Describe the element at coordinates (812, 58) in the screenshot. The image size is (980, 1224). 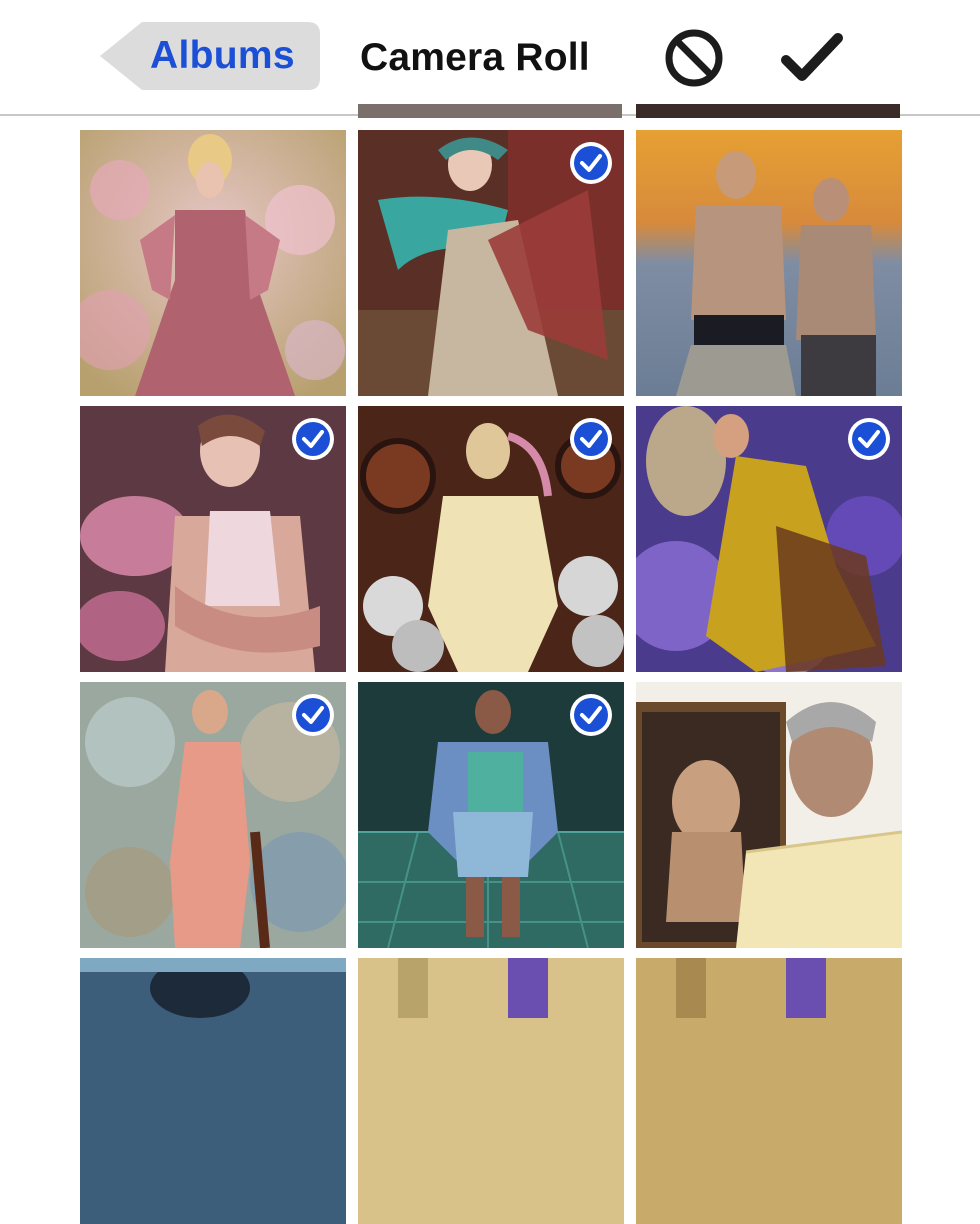
I see `checkmark-icon` at that location.